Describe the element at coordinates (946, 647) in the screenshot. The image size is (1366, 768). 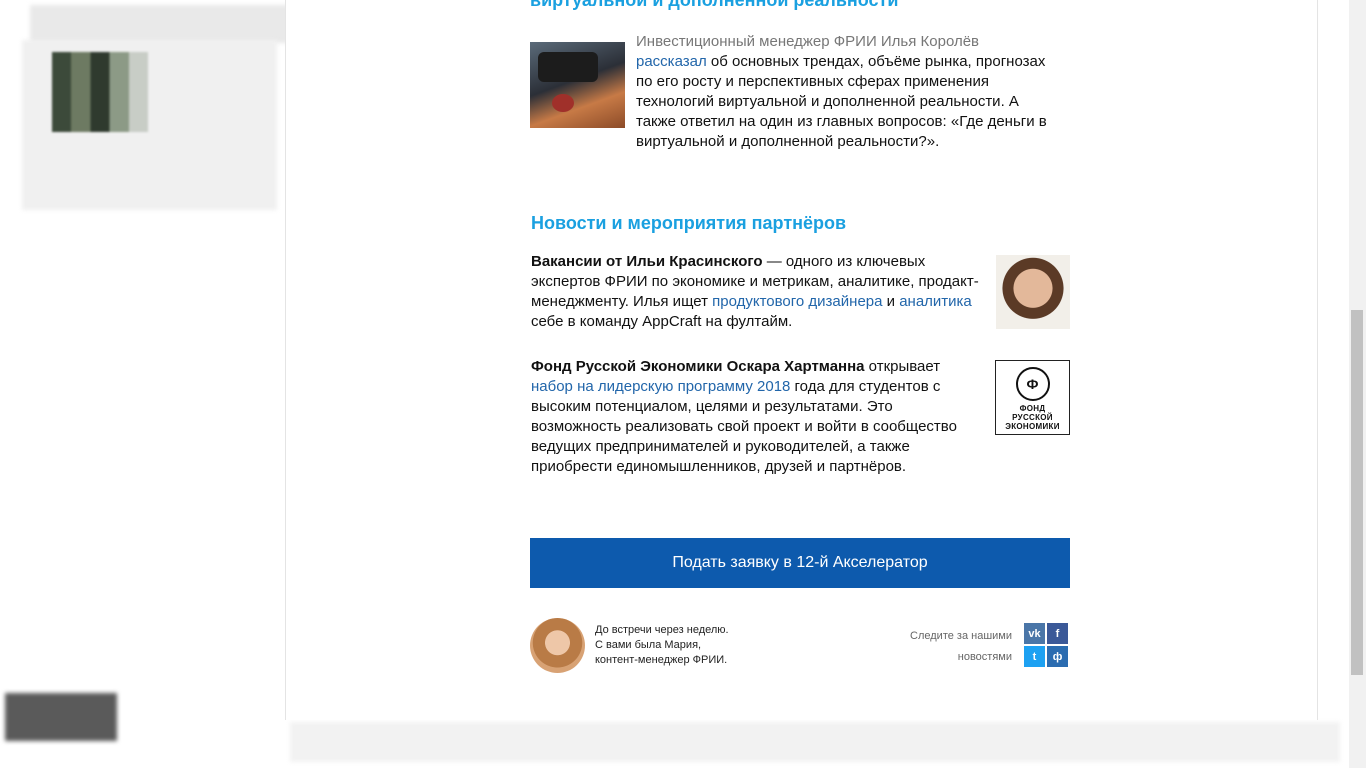
I see `follow-us-text: Следите за нашими новостями` at that location.